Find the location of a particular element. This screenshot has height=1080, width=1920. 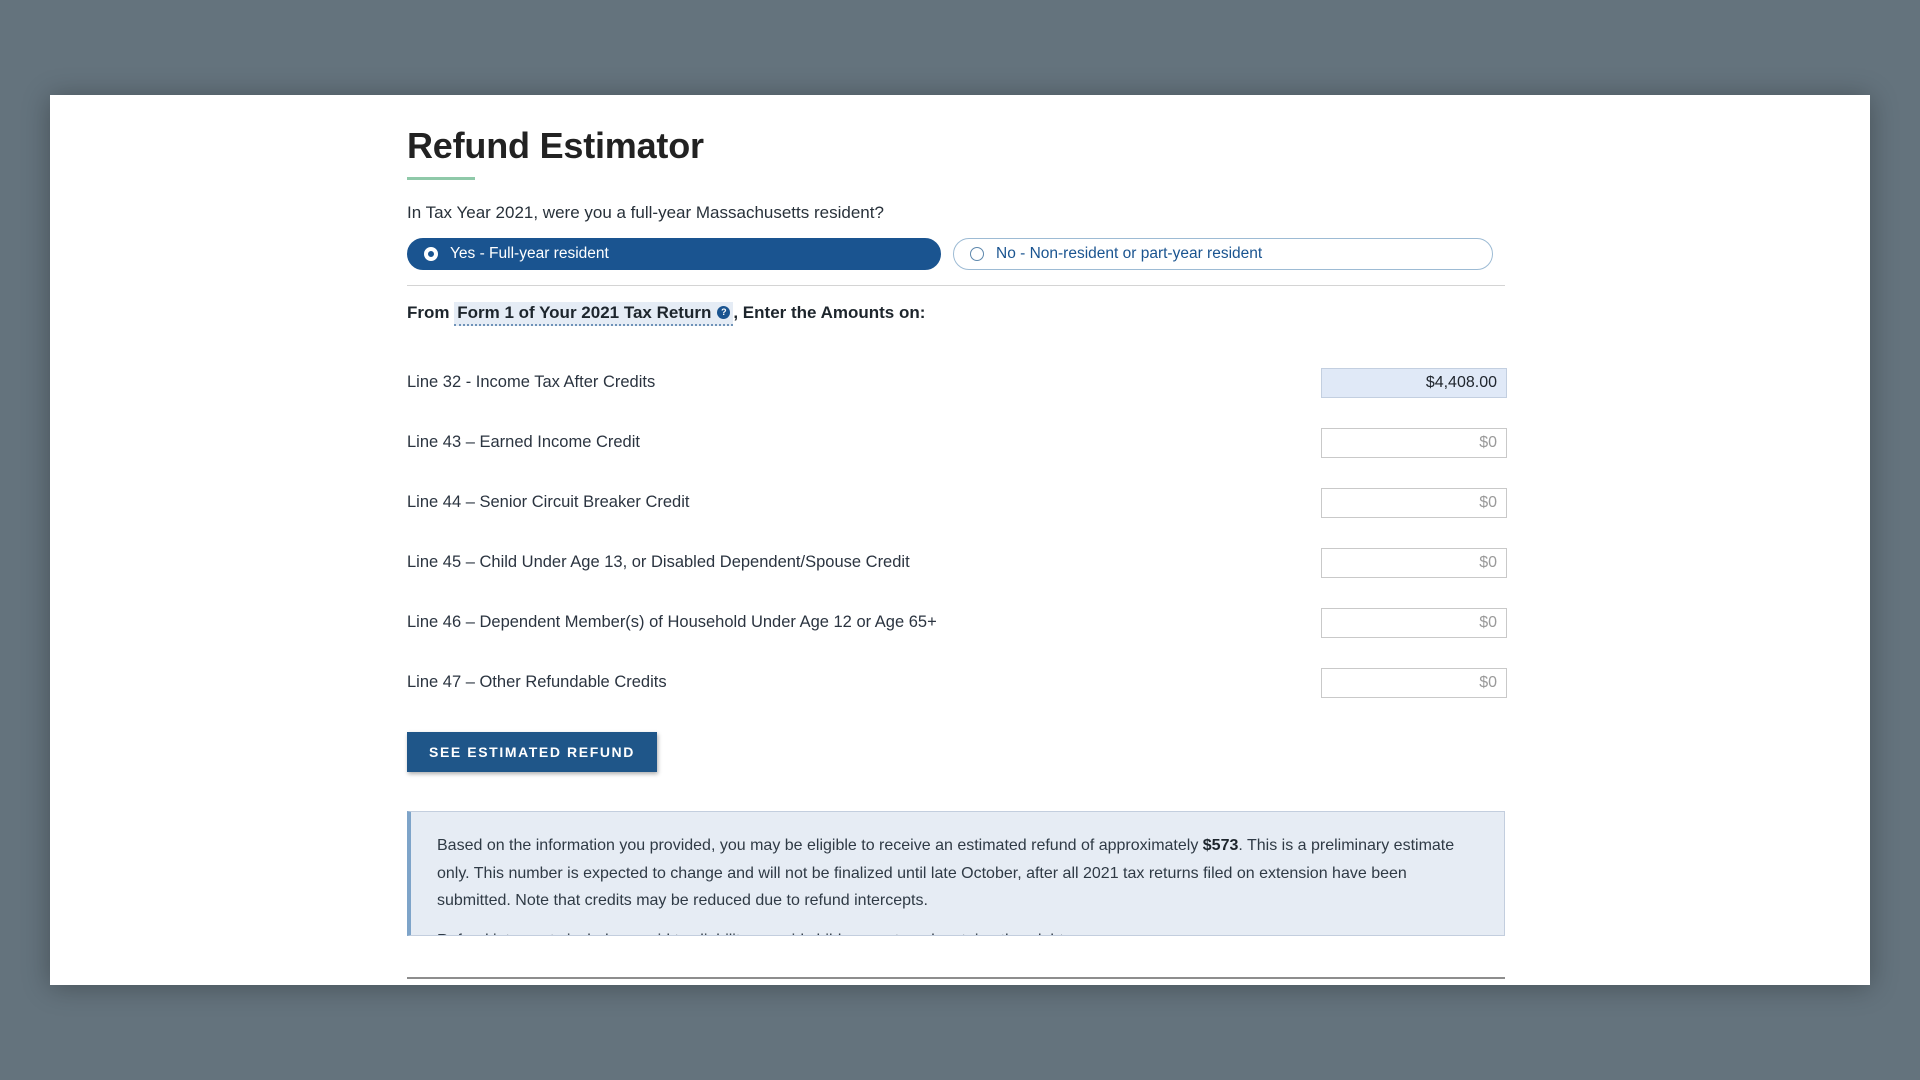

line-32-amount-input is located at coordinates (1414, 383).